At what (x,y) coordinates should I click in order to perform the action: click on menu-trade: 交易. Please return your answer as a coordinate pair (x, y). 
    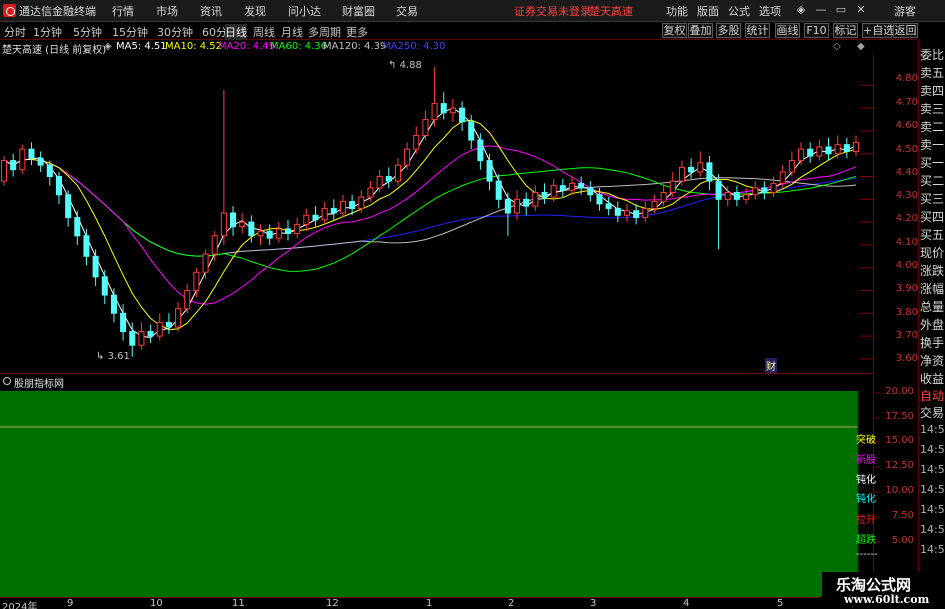
    Looking at the image, I should click on (407, 11).